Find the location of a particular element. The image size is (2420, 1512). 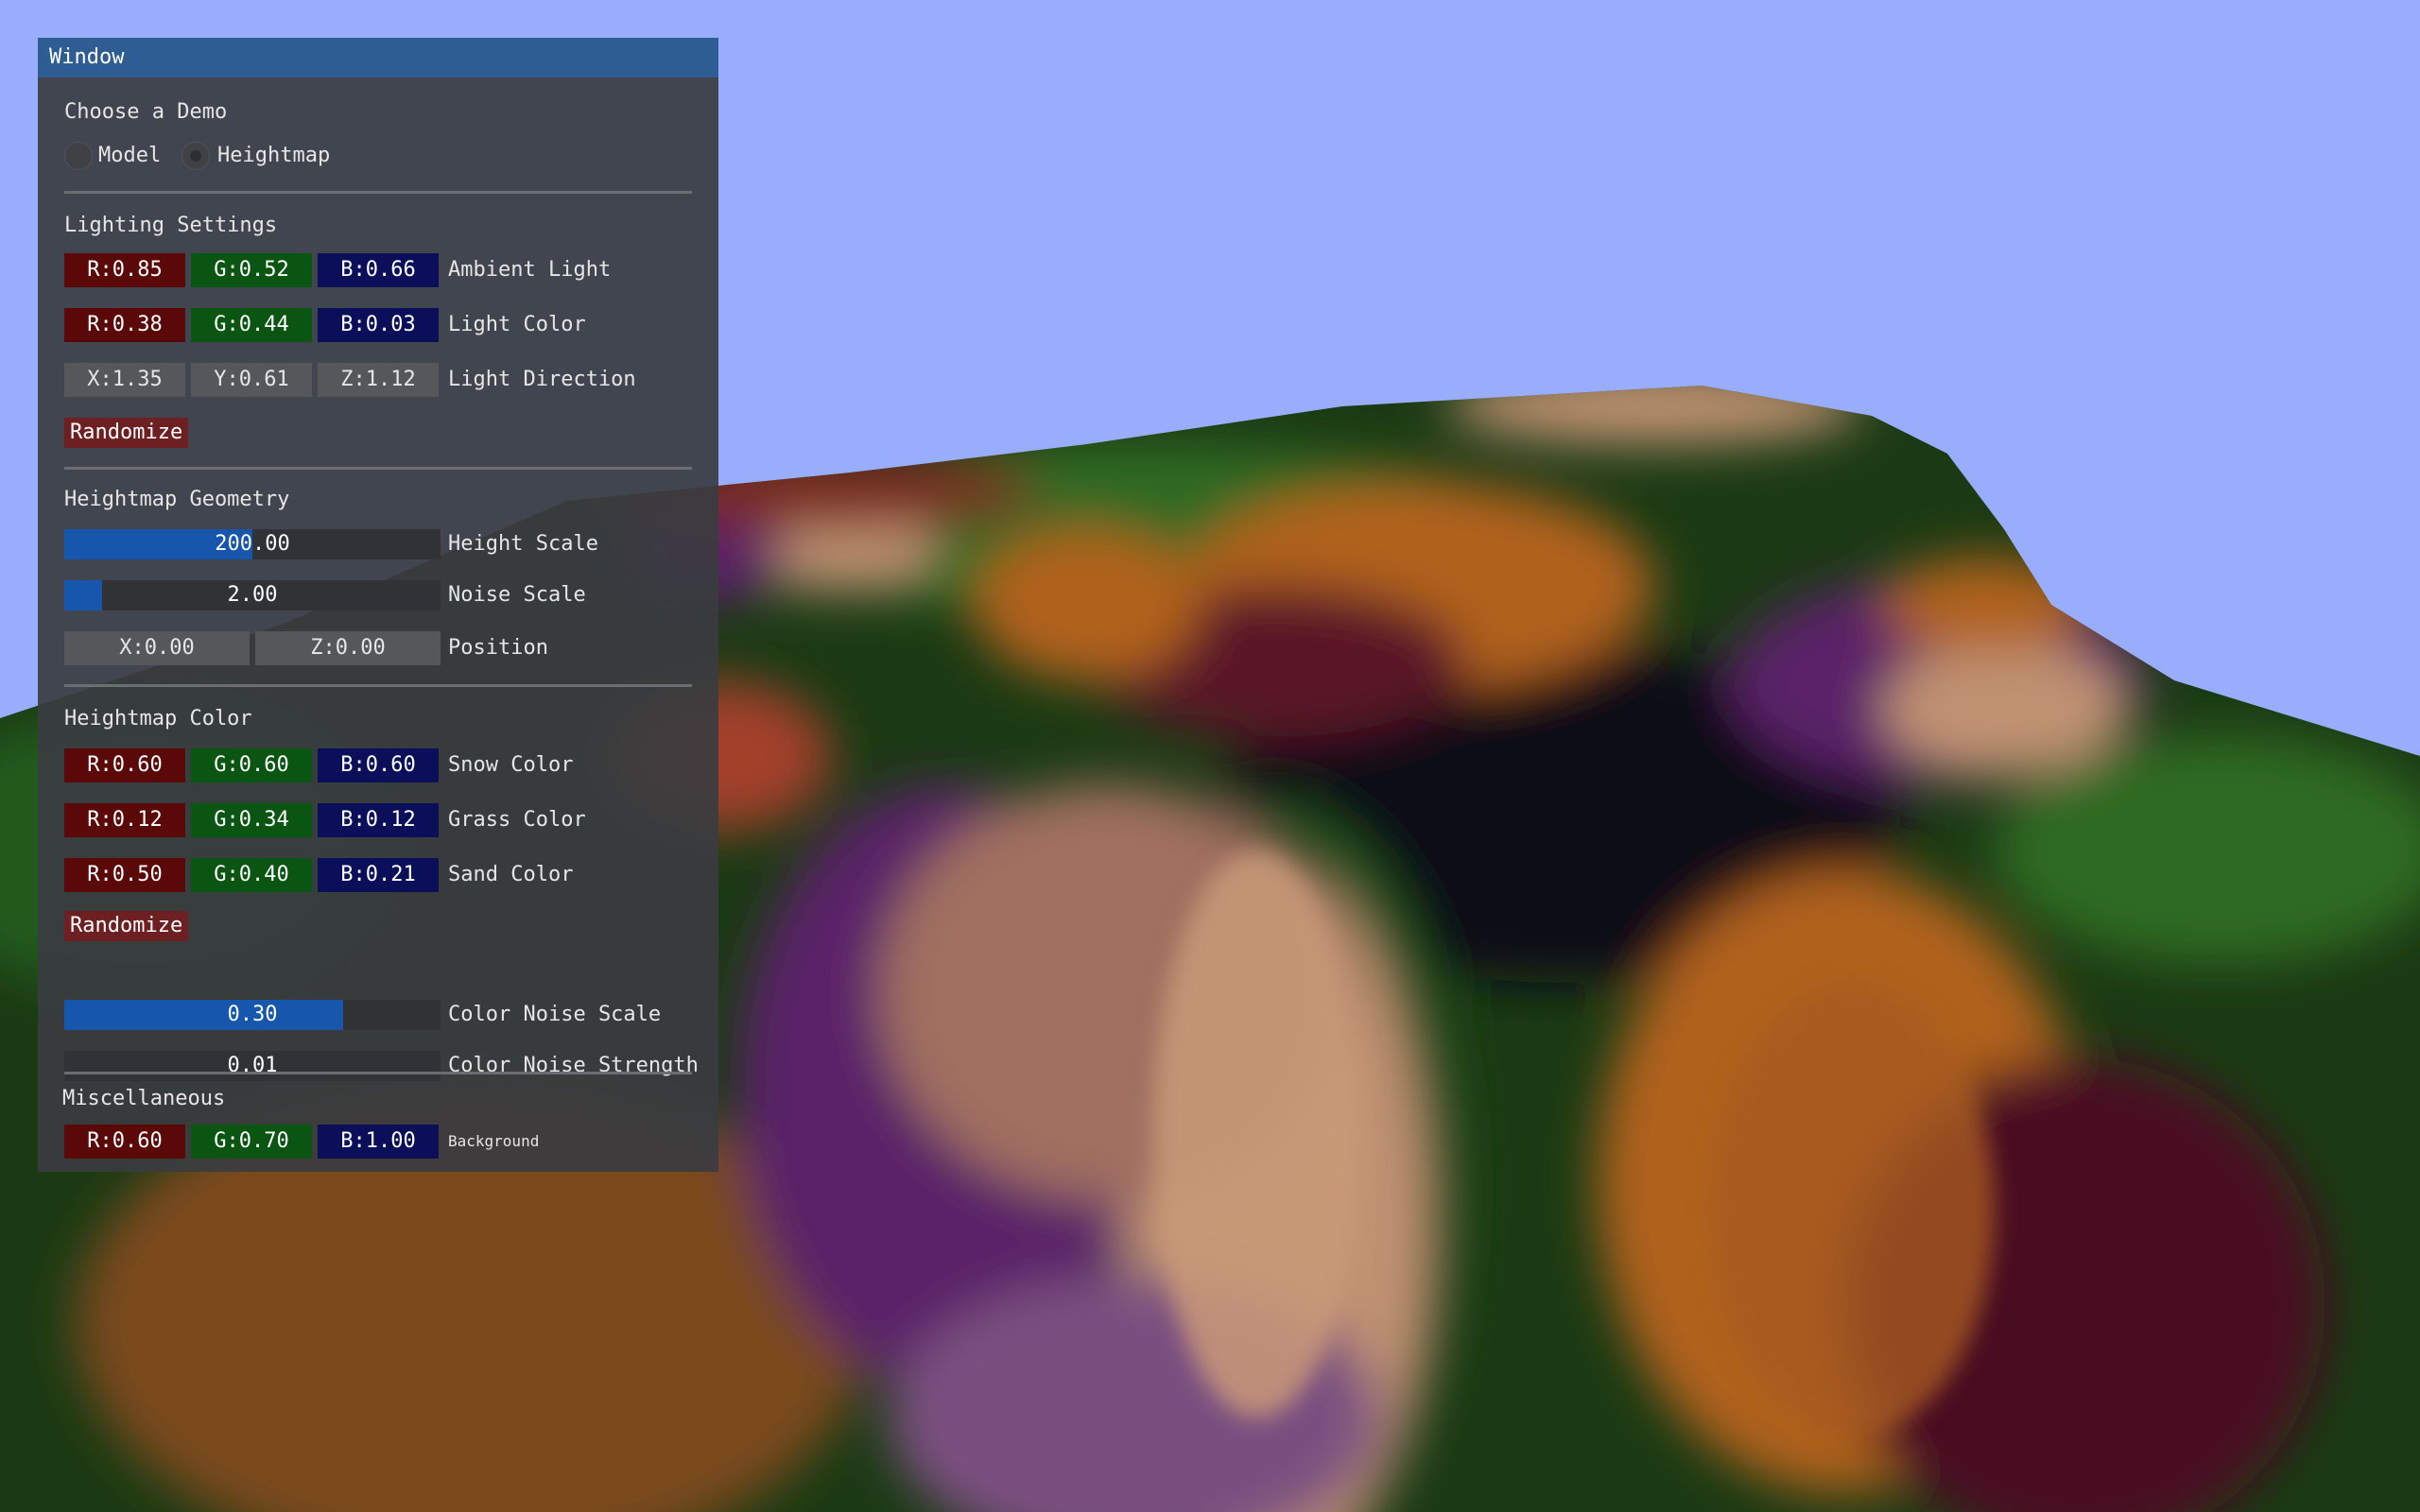

grass-b-field: B:0.12 is located at coordinates (378, 820).